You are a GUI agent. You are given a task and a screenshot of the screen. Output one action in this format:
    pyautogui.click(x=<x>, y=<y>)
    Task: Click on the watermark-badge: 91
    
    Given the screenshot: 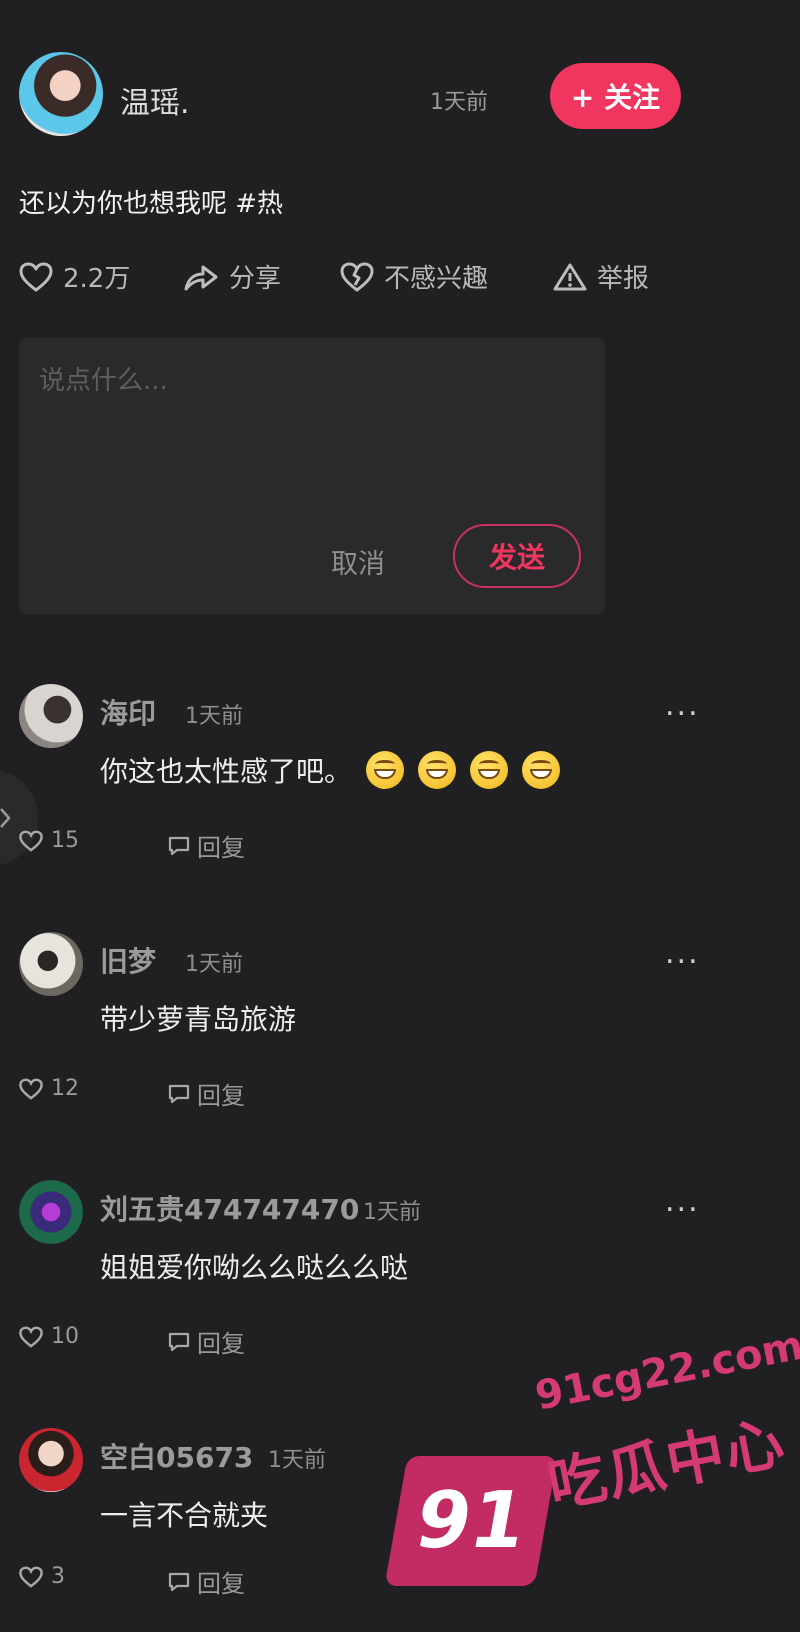 What is the action you would take?
    pyautogui.click(x=471, y=1521)
    